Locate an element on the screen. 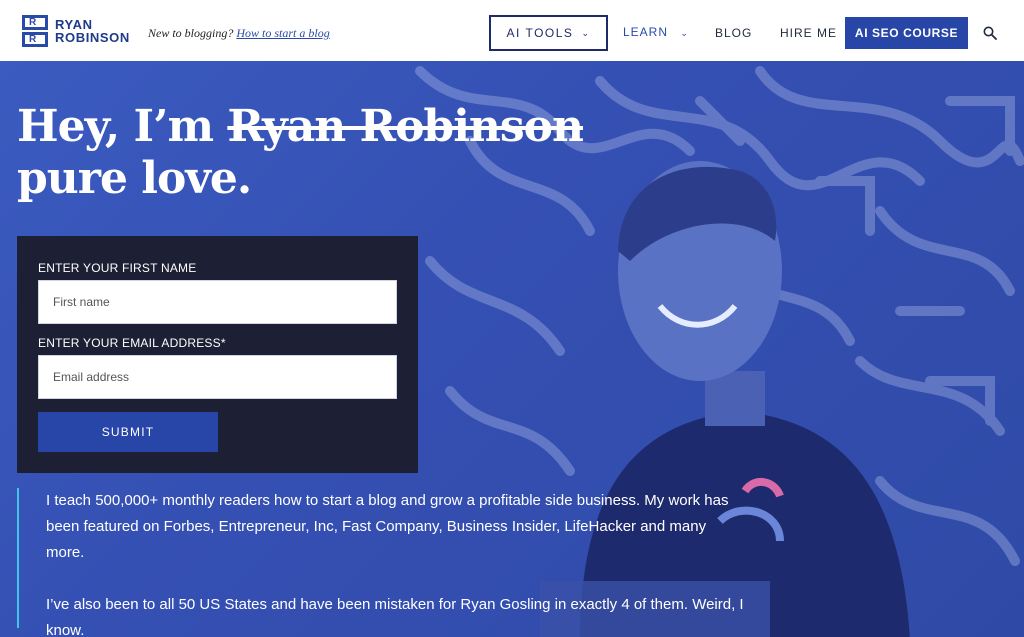 This screenshot has height=637, width=1024. nav-blog: BLOG is located at coordinates (733, 33).